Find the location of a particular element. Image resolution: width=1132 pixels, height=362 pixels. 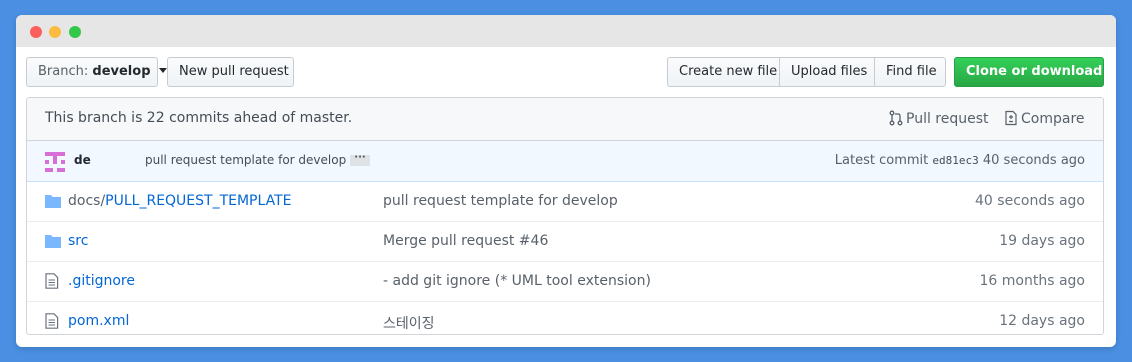

minimize-window-button is located at coordinates (55, 32).